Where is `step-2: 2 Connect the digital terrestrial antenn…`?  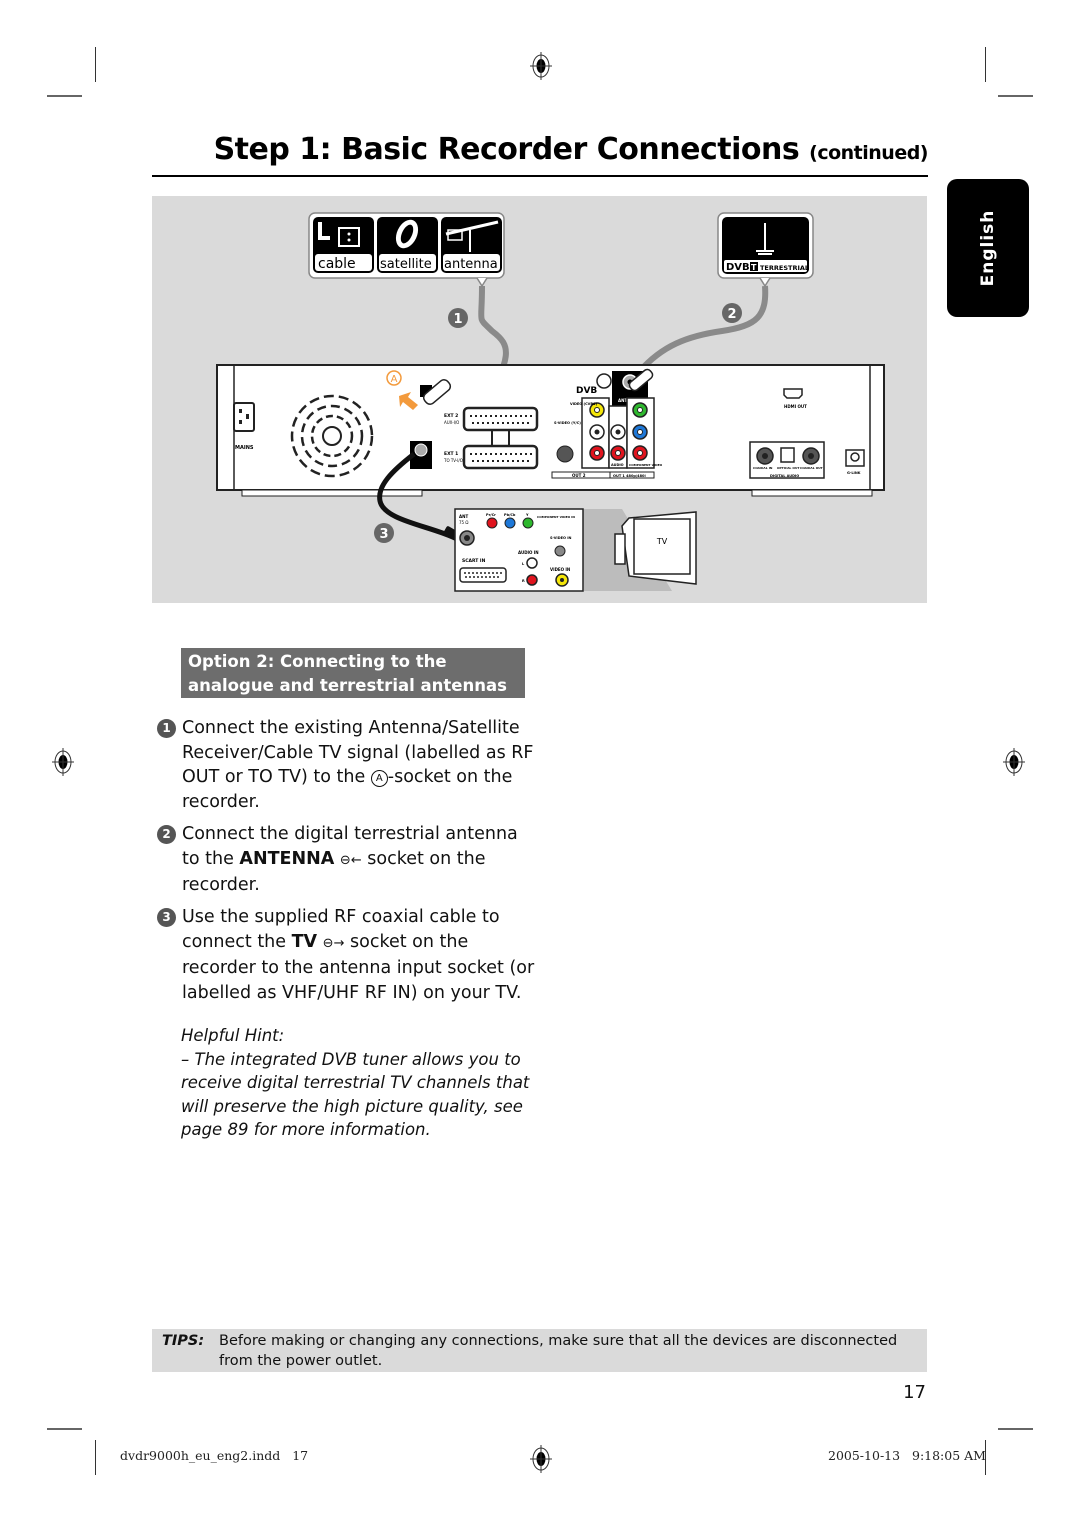
step-2: 2 Connect the digital terrestrial antenn… is located at coordinates (347, 860).